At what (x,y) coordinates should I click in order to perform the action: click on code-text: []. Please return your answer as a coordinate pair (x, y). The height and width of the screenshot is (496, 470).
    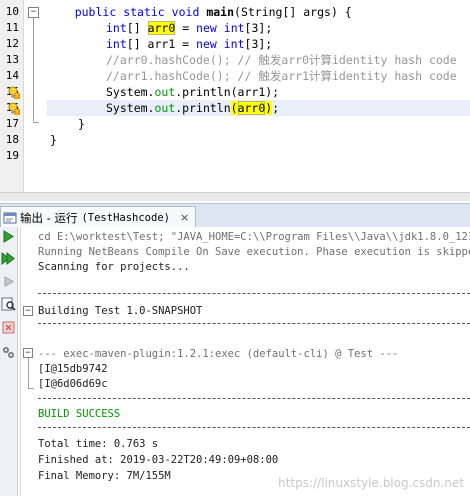
    Looking at the image, I should click on (137, 28).